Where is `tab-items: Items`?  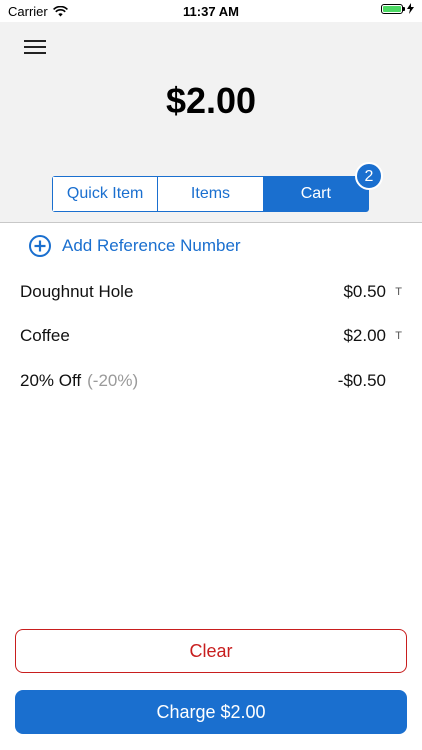 tab-items: Items is located at coordinates (211, 194).